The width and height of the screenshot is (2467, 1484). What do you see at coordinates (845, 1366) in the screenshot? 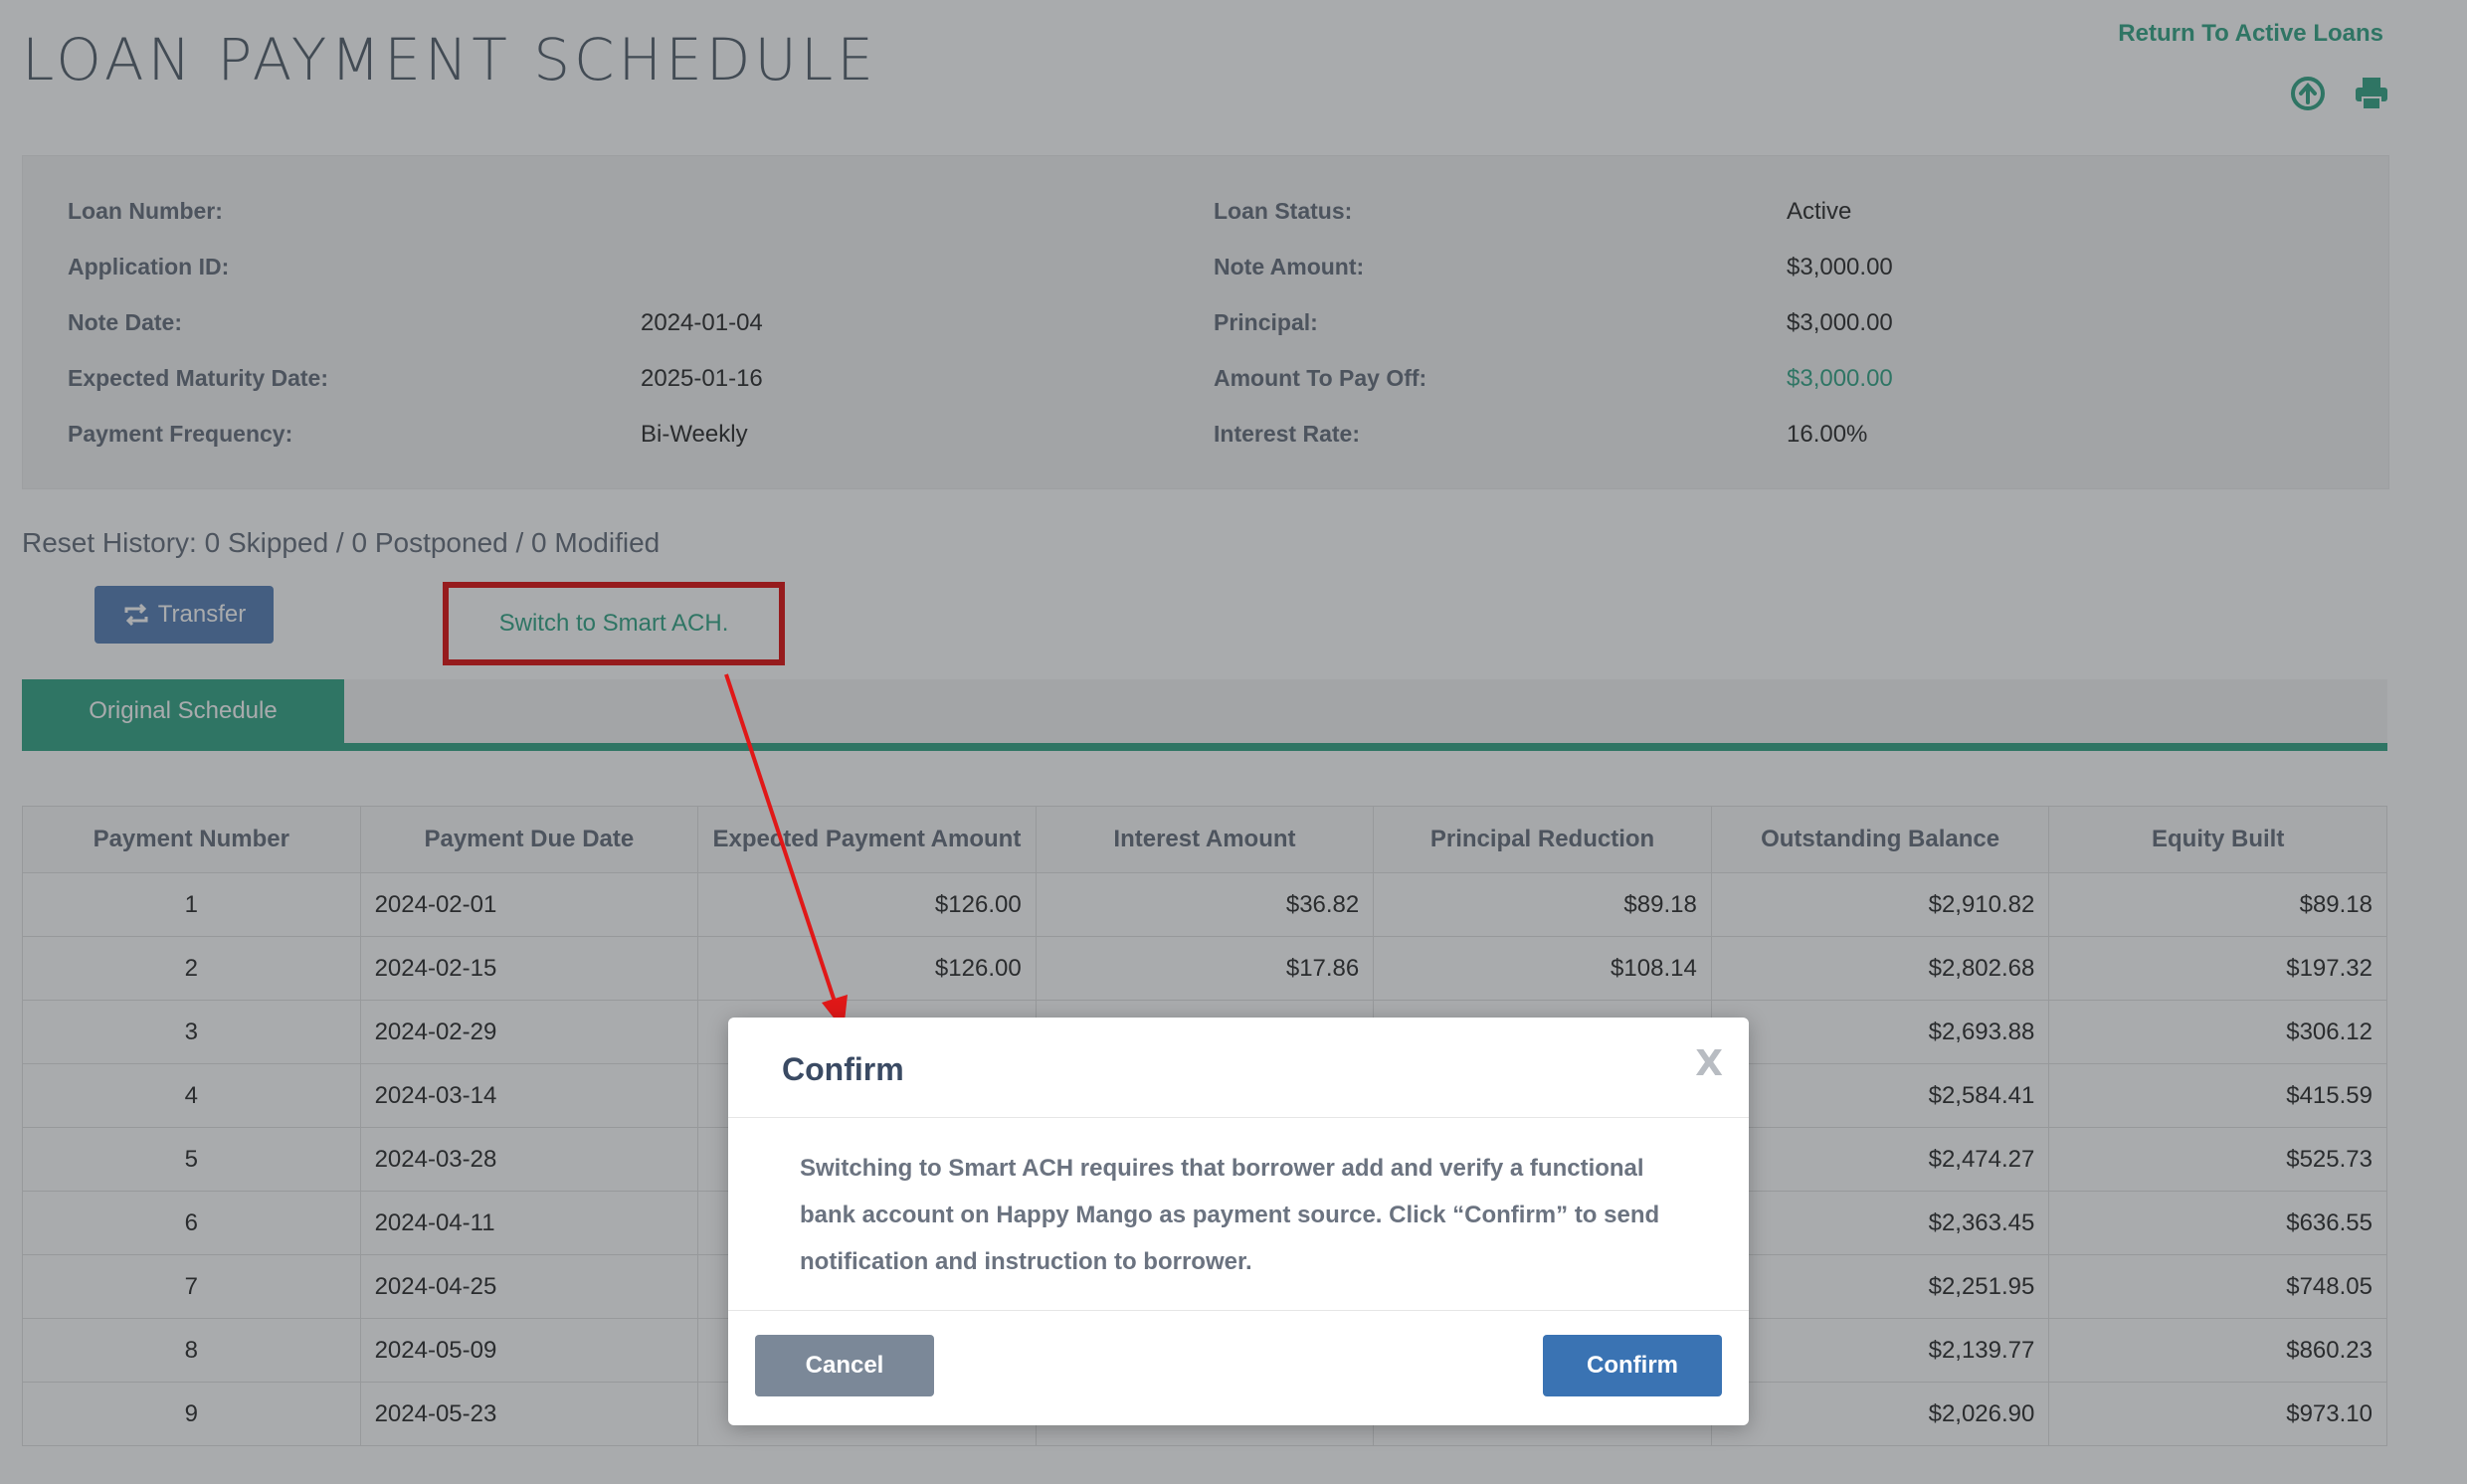
I see `cancel-button: Cancel` at bounding box center [845, 1366].